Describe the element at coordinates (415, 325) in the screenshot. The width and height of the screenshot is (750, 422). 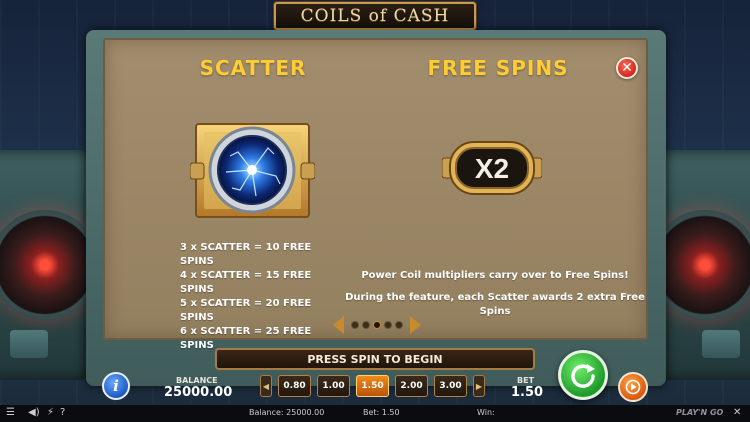
I see `next-page-arrow-icon` at that location.